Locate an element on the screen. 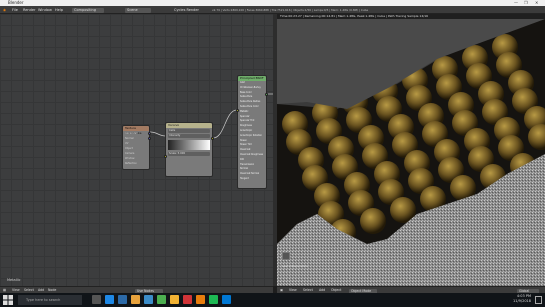 Image resolution: width=545 pixels, height=307 pixels. node-field: Cells is located at coordinates (189, 131).